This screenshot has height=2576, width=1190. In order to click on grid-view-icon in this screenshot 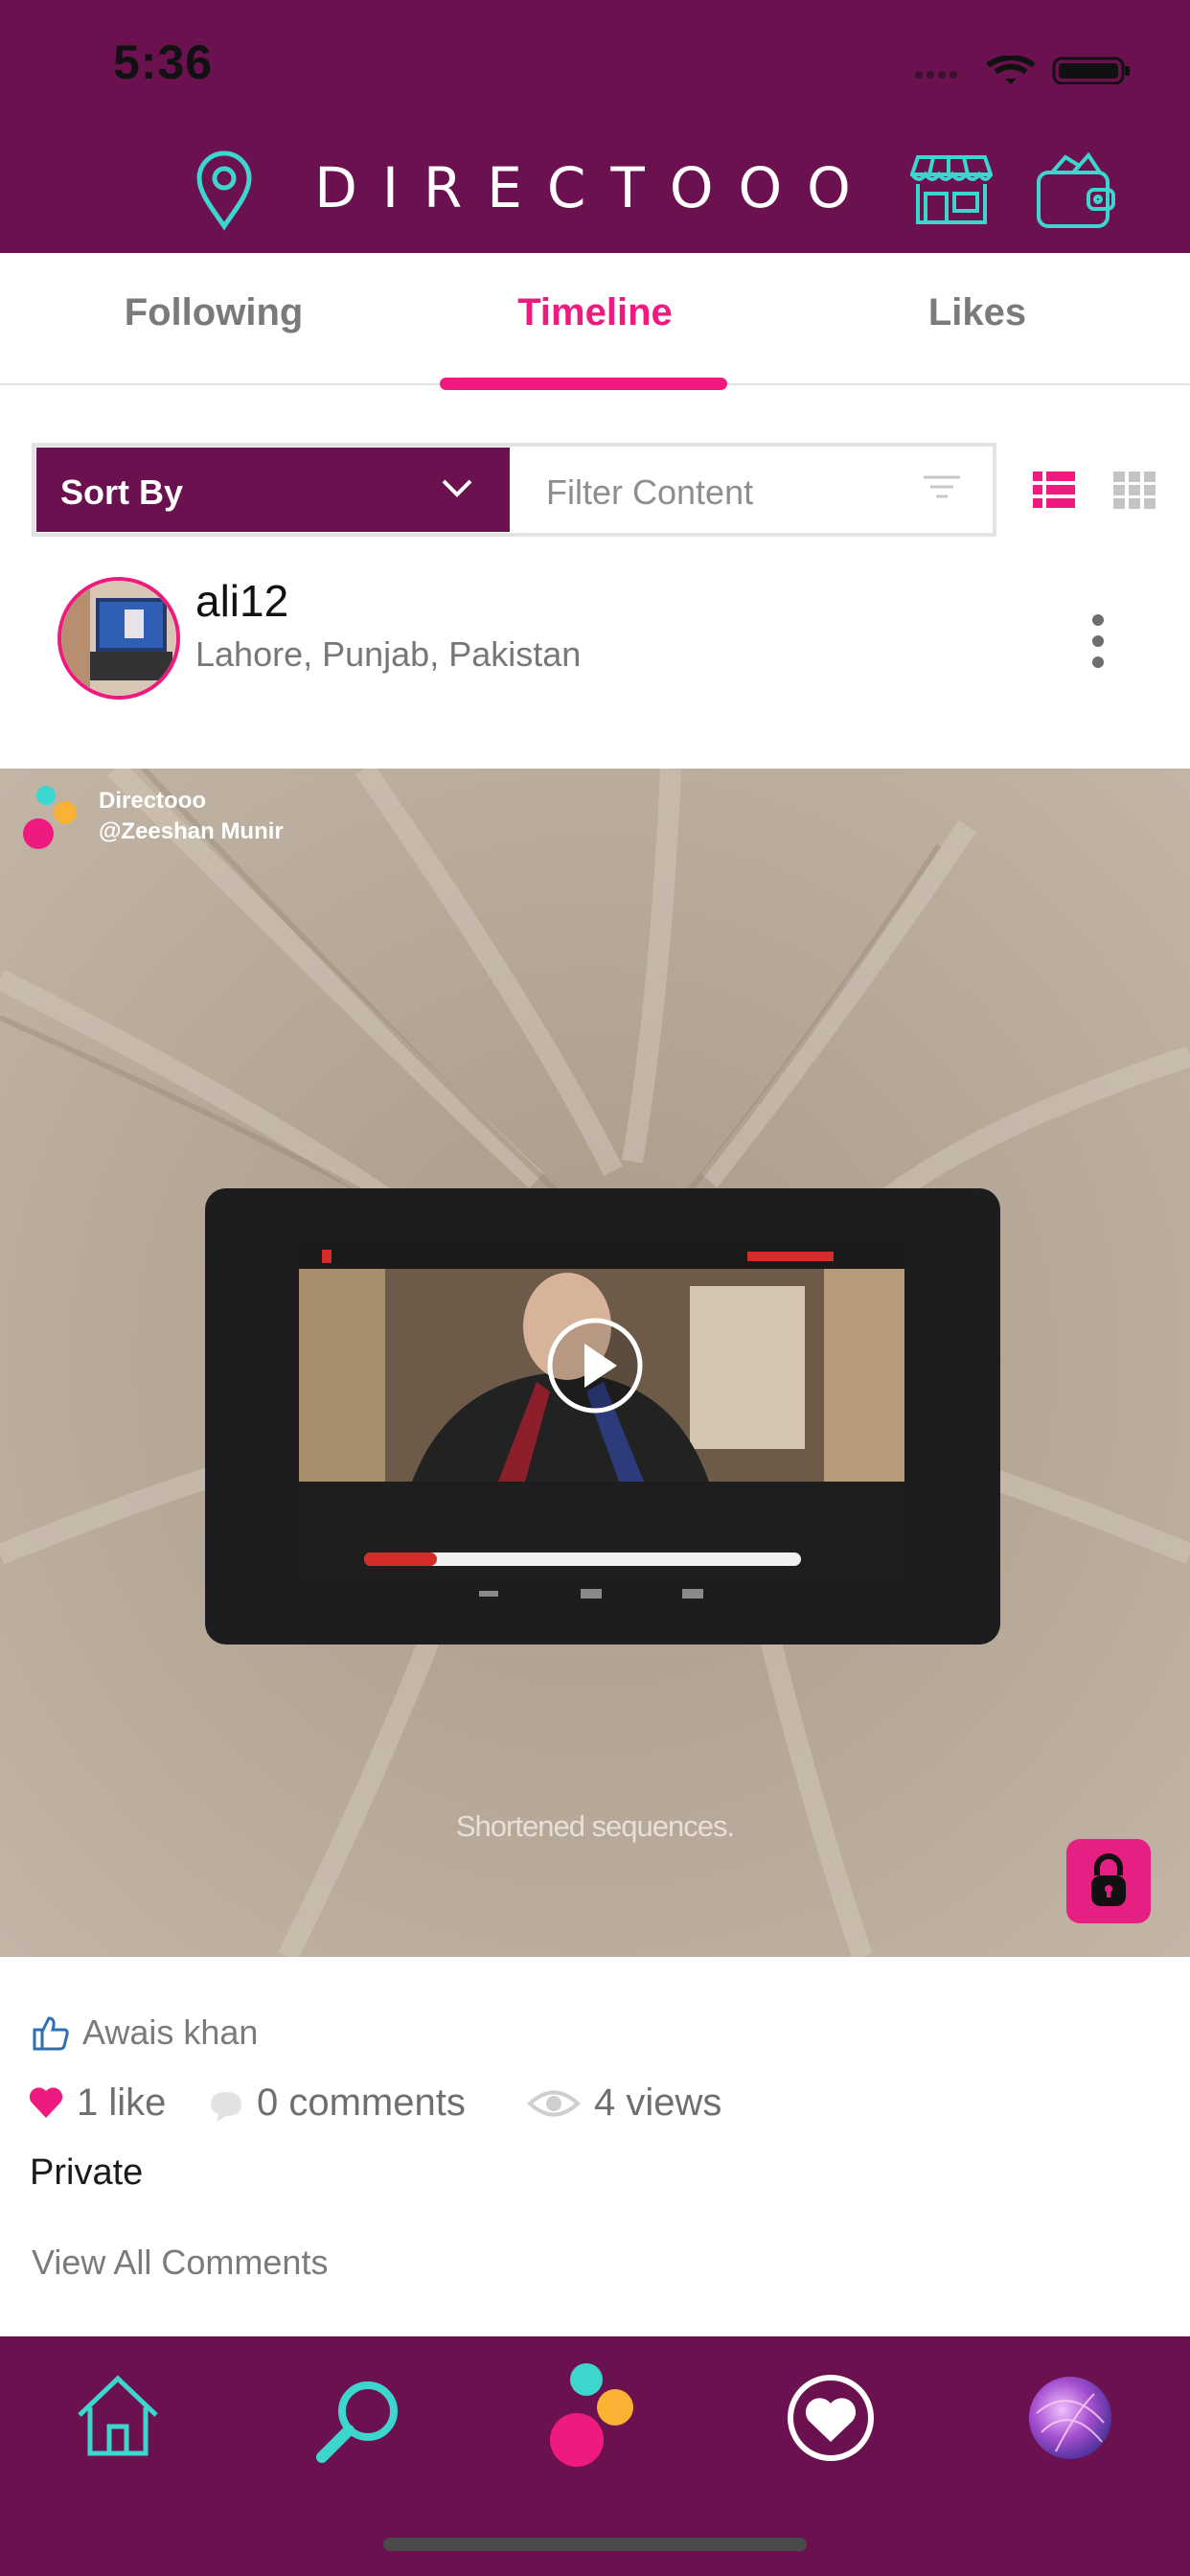, I will do `click(1134, 490)`.